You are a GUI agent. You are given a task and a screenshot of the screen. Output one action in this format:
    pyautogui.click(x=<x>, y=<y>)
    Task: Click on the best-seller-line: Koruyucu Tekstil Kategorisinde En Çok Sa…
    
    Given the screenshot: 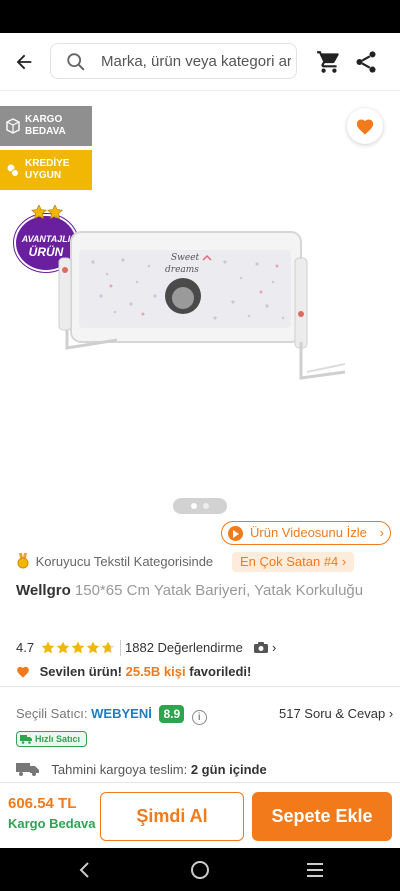 What is the action you would take?
    pyautogui.click(x=206, y=563)
    